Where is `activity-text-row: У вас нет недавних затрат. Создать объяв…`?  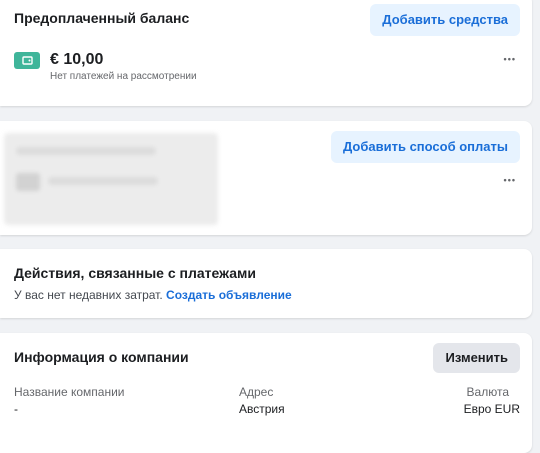 activity-text-row: У вас нет недавних затрат. Создать объяв… is located at coordinates (153, 295).